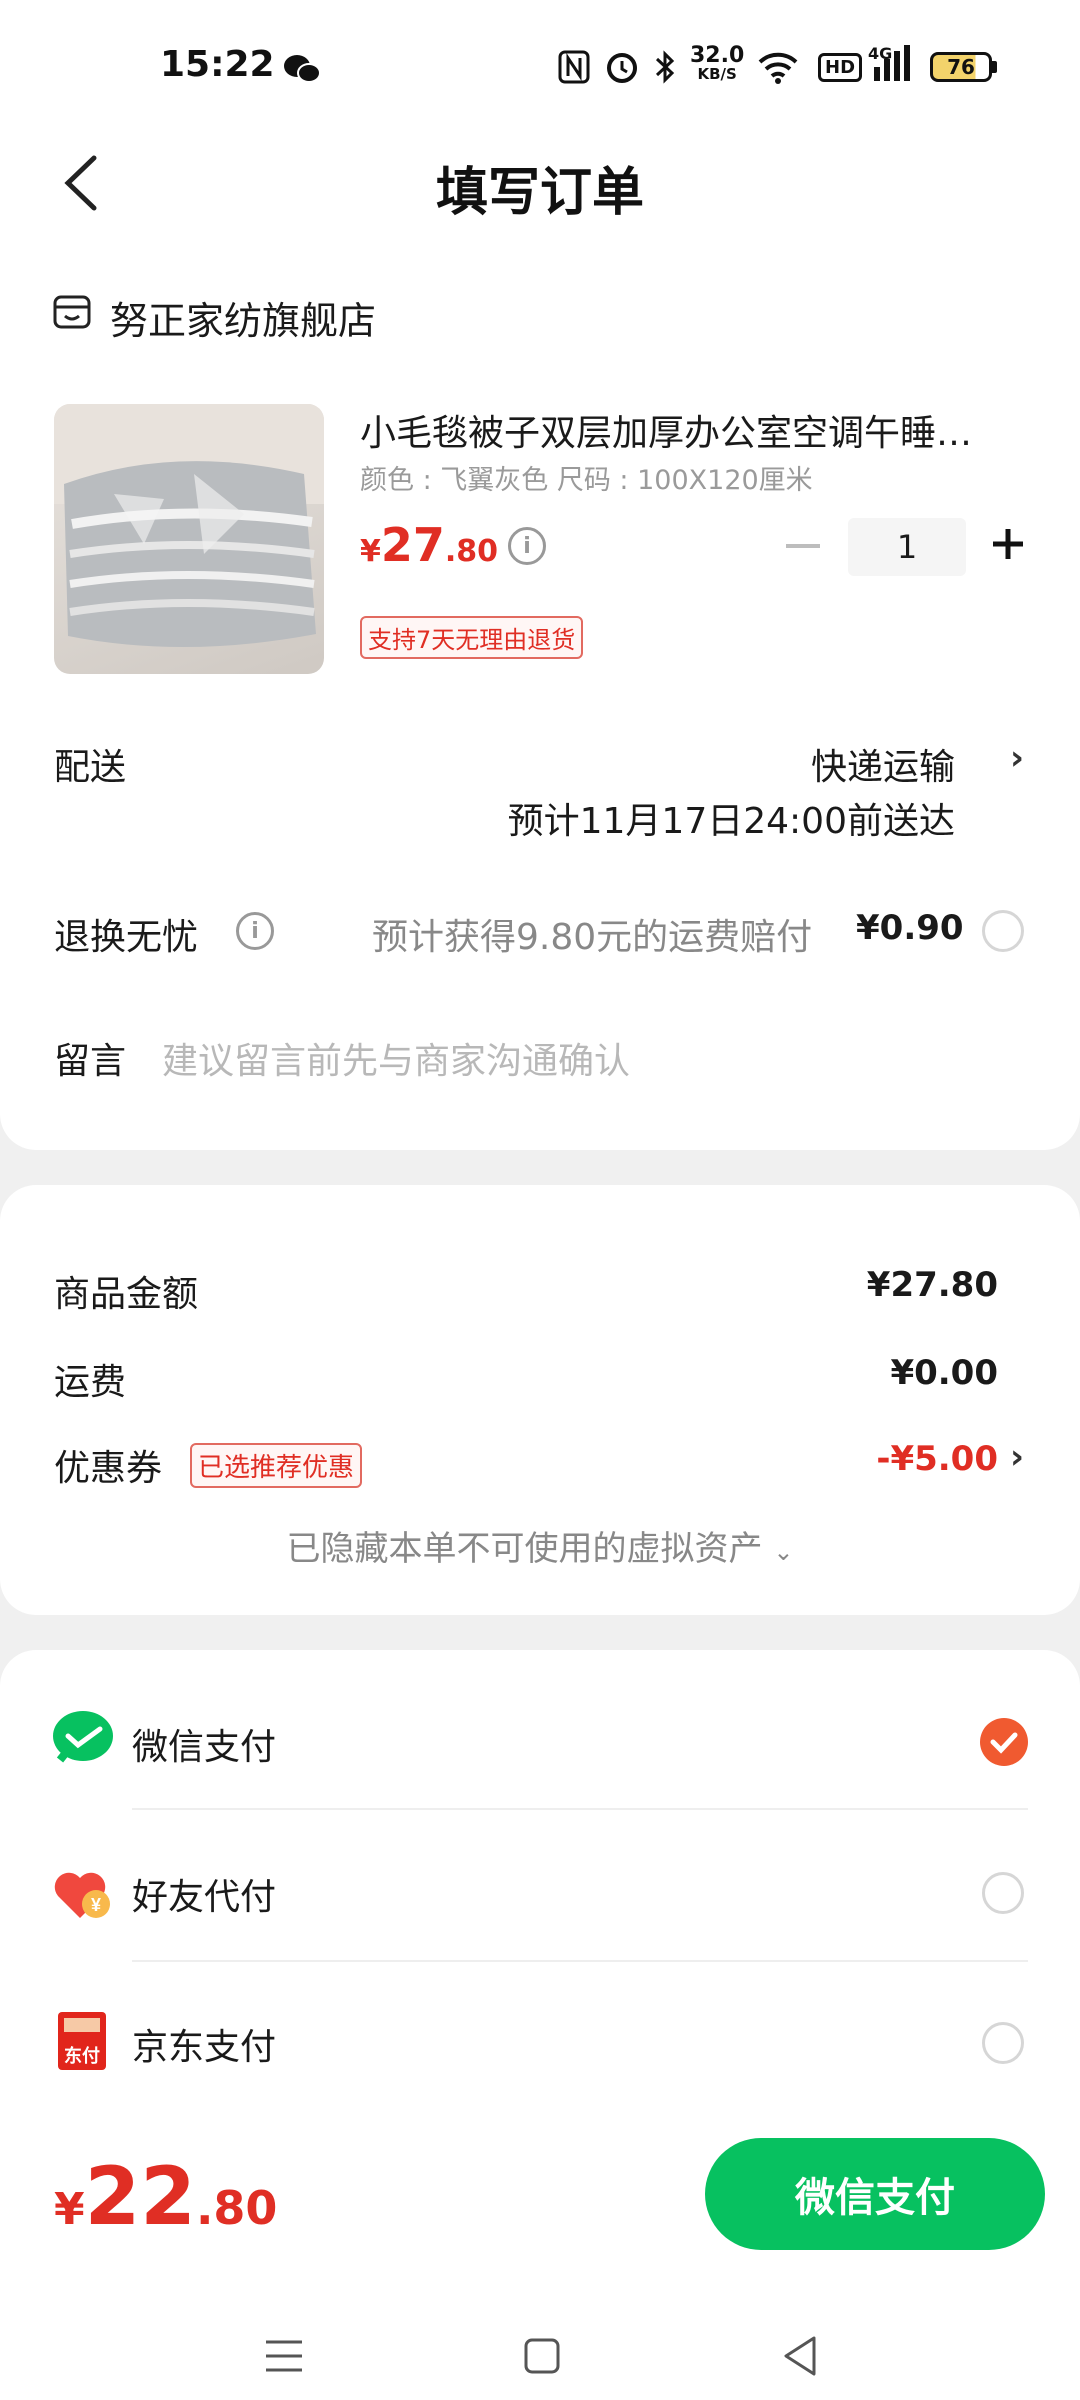  What do you see at coordinates (90, 1061) in the screenshot?
I see `message-label: 留言` at bounding box center [90, 1061].